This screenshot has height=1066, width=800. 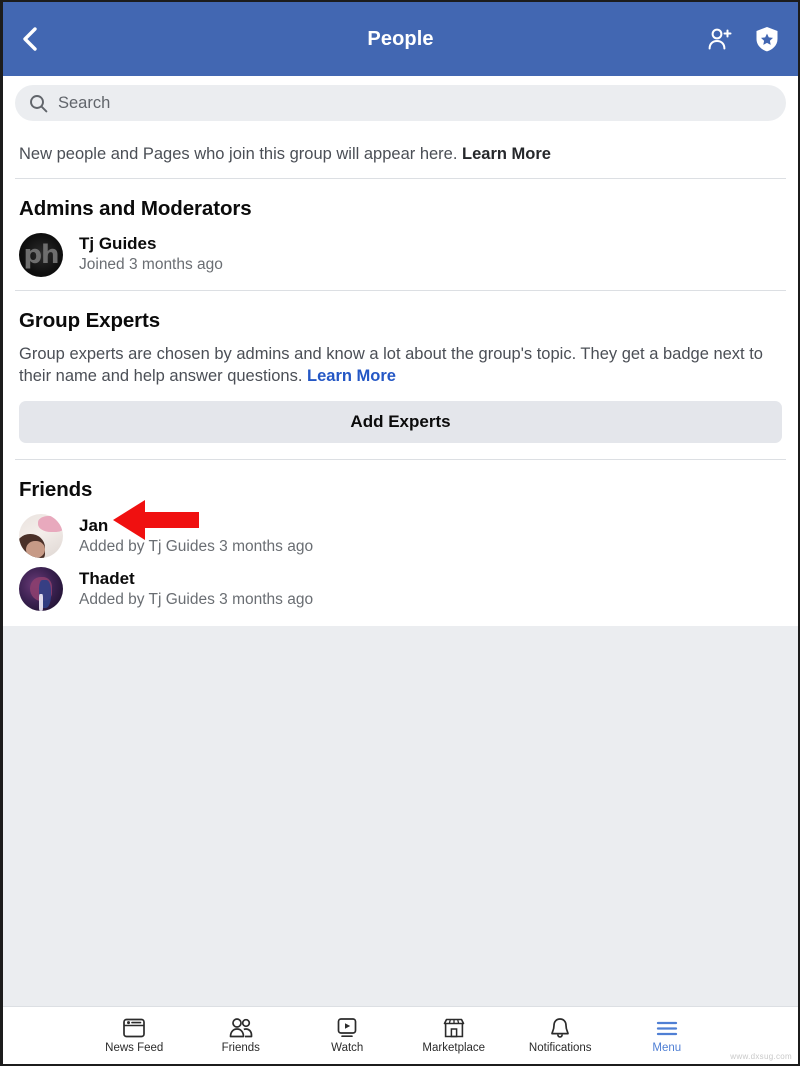 What do you see at coordinates (743, 39) in the screenshot?
I see `header-actions` at bounding box center [743, 39].